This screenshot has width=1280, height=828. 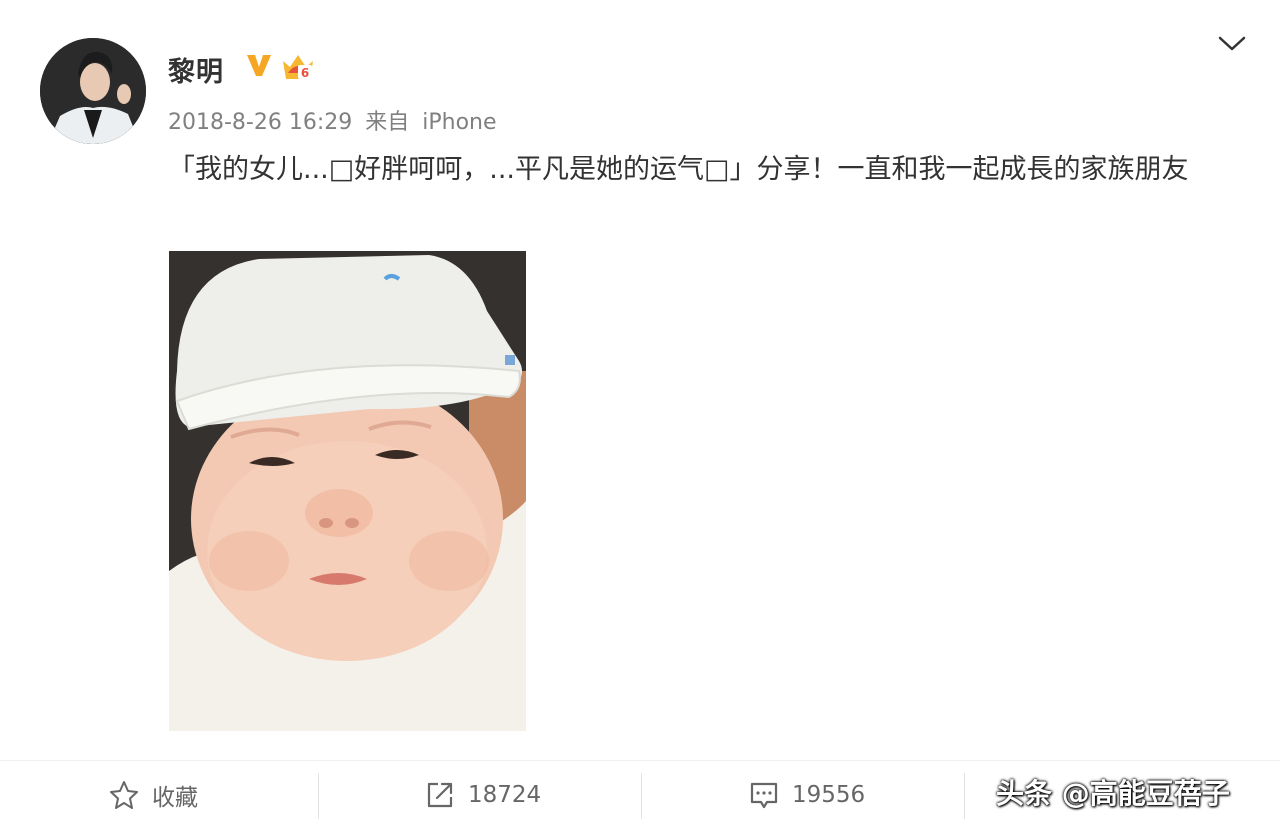 I want to click on comment-button: 19556, so click(x=806, y=794).